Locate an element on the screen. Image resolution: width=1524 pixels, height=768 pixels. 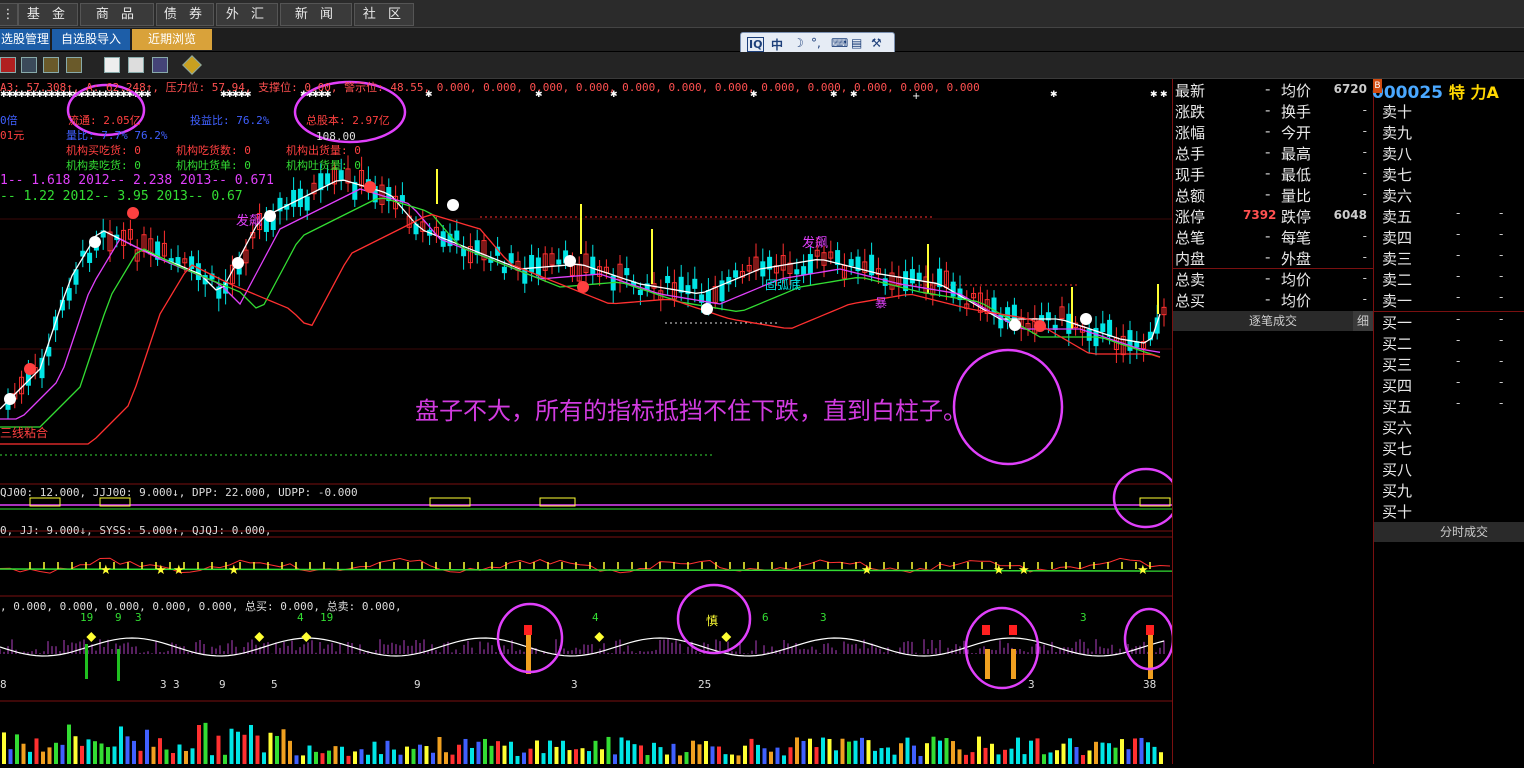
tab-news: 新 闻 is located at coordinates (316, 14).